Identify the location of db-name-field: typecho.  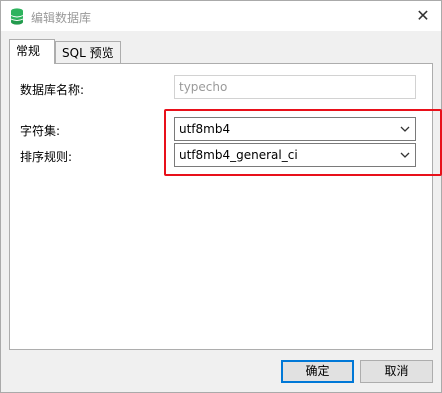
(295, 87).